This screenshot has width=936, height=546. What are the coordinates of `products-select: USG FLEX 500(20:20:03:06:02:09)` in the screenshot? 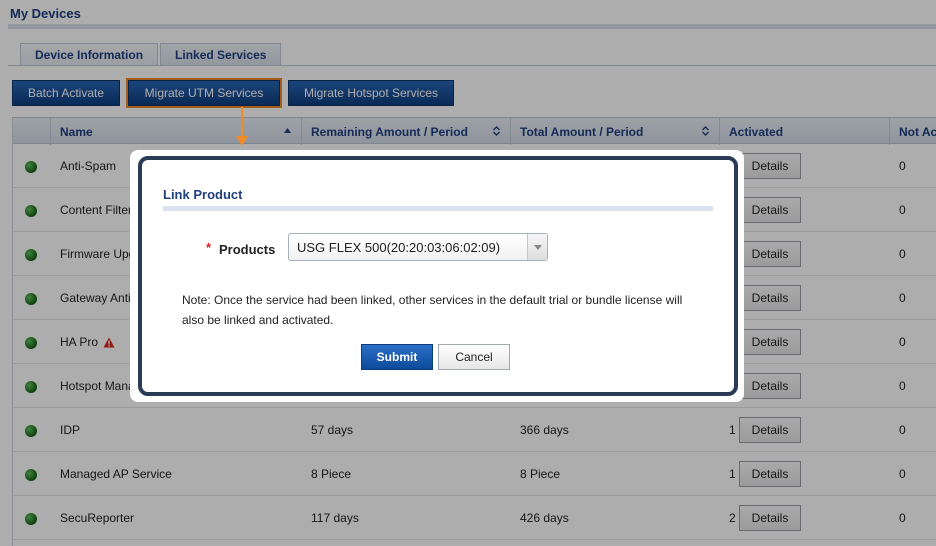 It's located at (418, 247).